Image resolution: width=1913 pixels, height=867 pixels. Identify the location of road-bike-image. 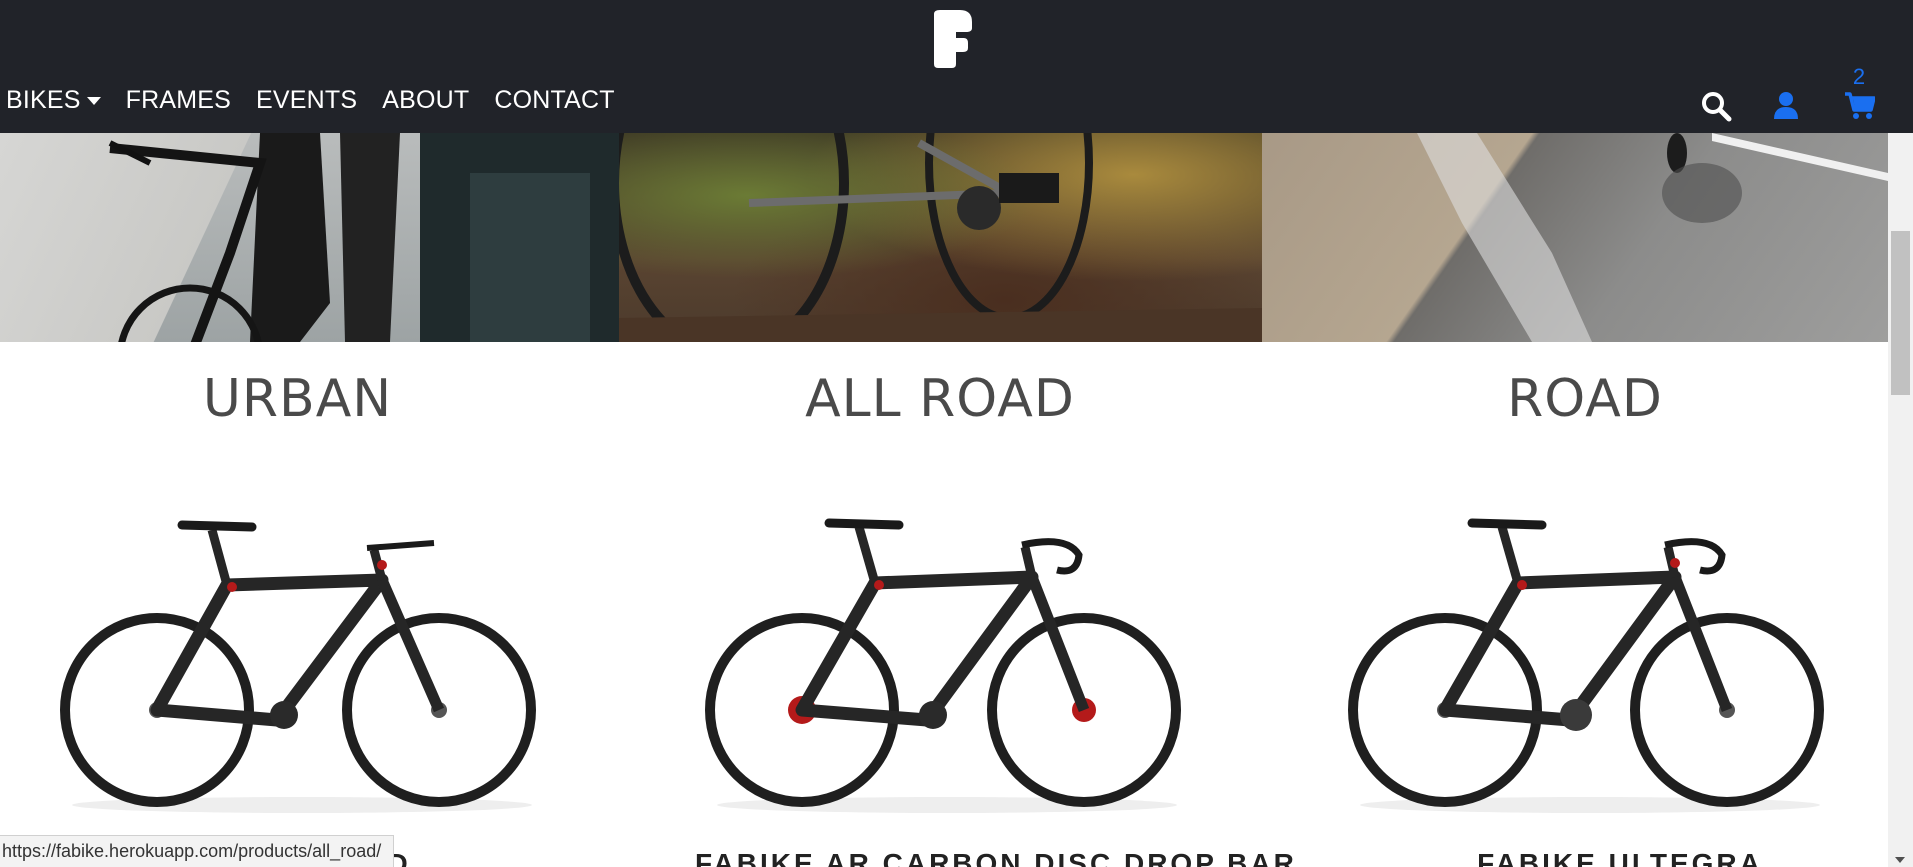
(1590, 660).